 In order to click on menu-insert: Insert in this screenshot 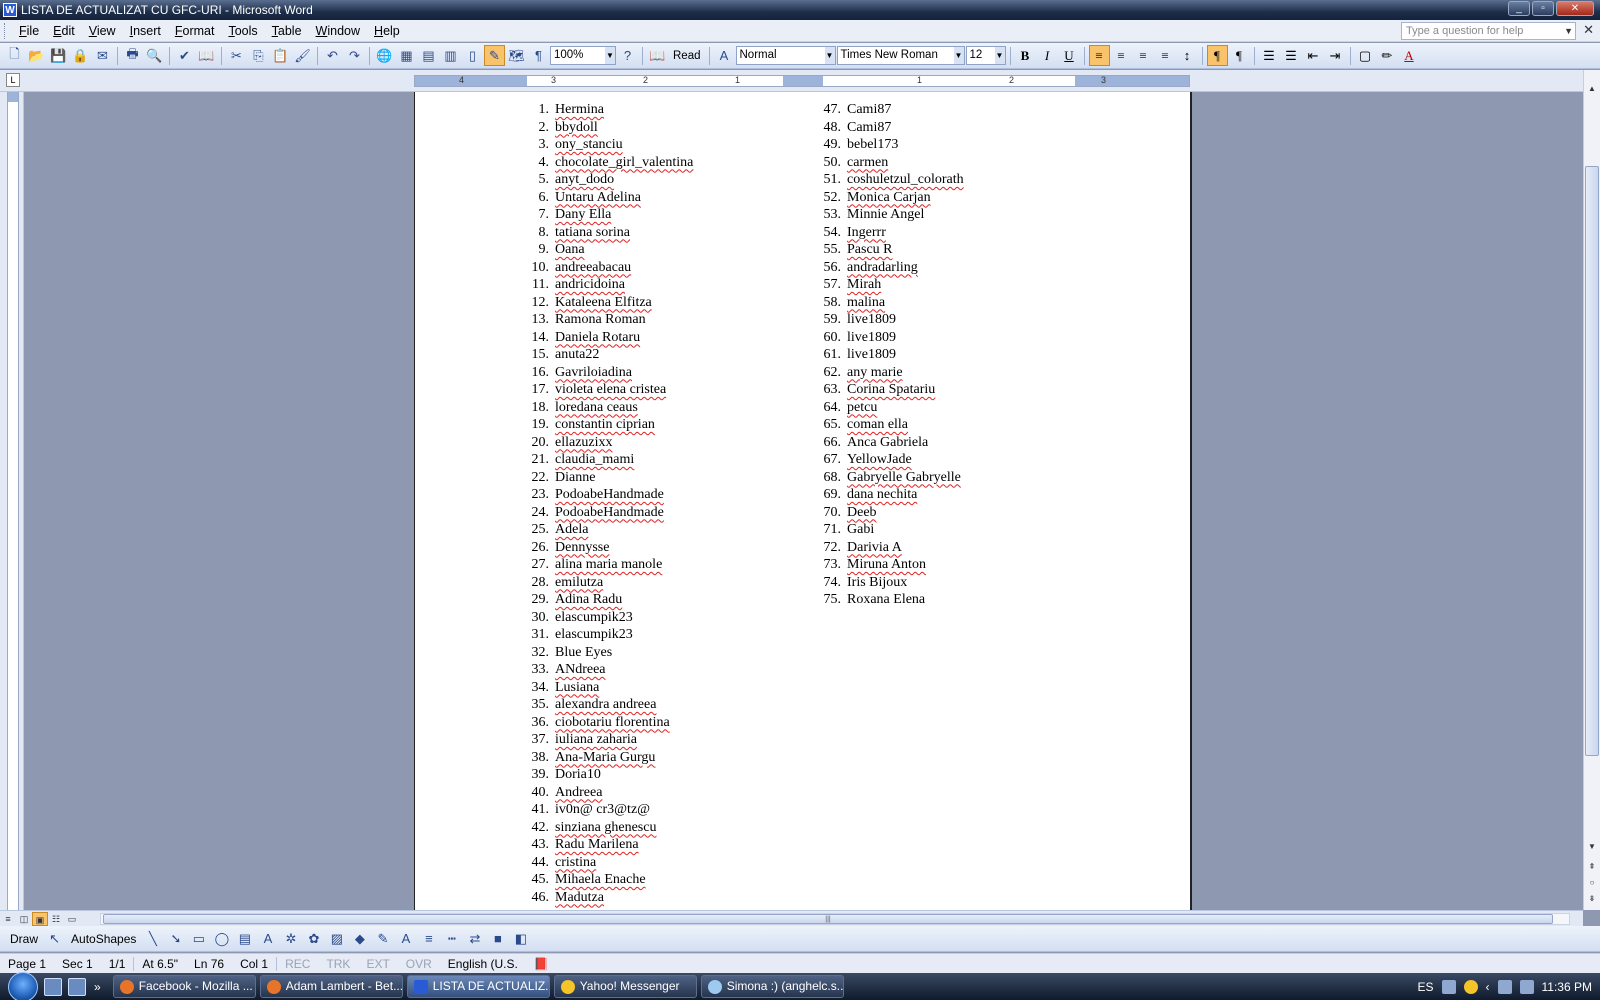, I will do `click(145, 31)`.